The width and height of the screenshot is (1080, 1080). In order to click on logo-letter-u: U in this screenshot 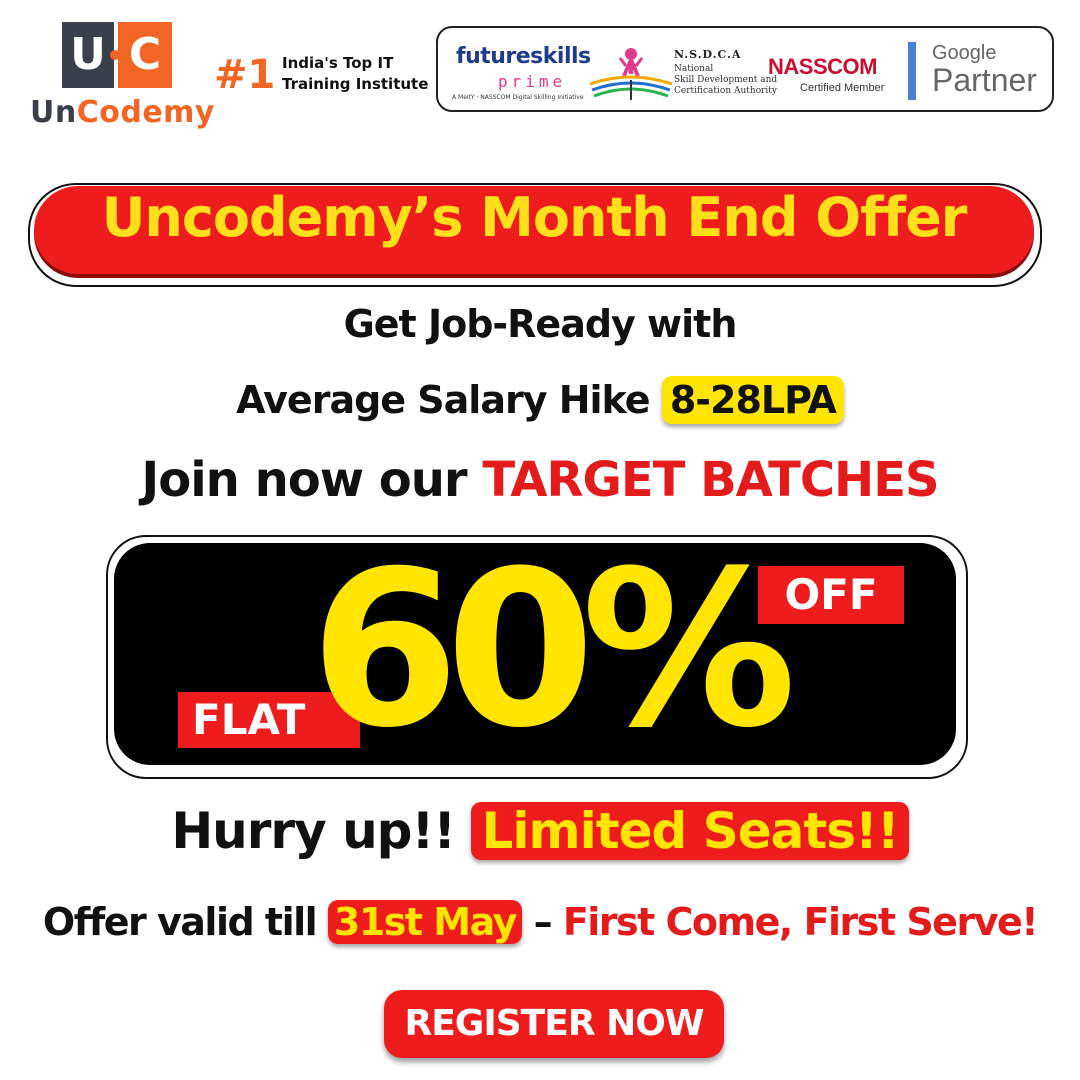, I will do `click(88, 55)`.